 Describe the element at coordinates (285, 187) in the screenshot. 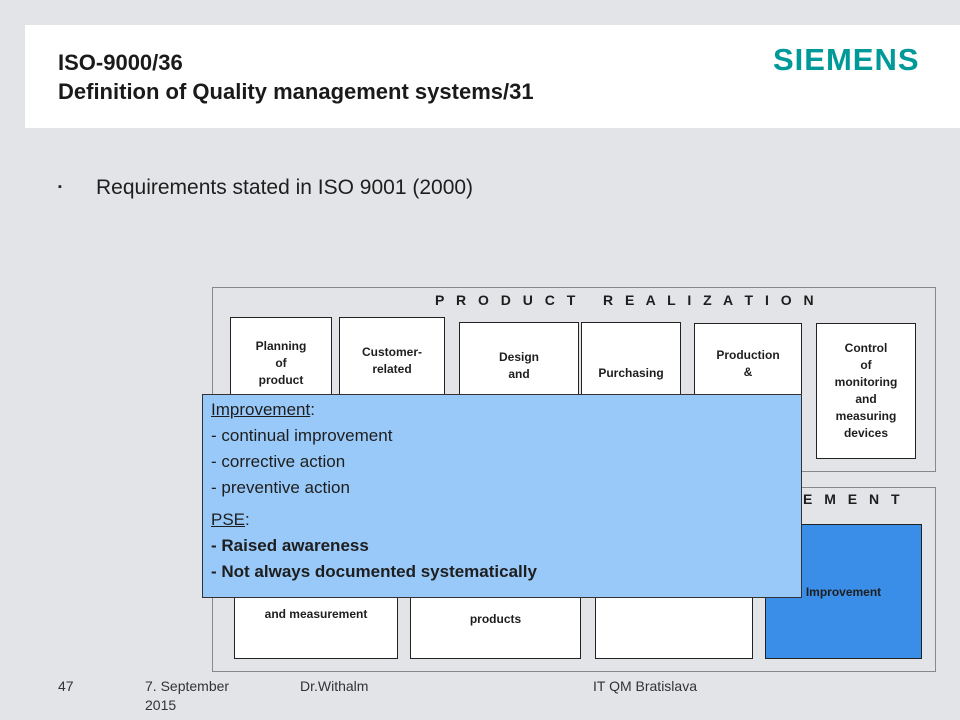

I see `bullet-text: Requirements stated in ISO 9001 (2000)` at that location.